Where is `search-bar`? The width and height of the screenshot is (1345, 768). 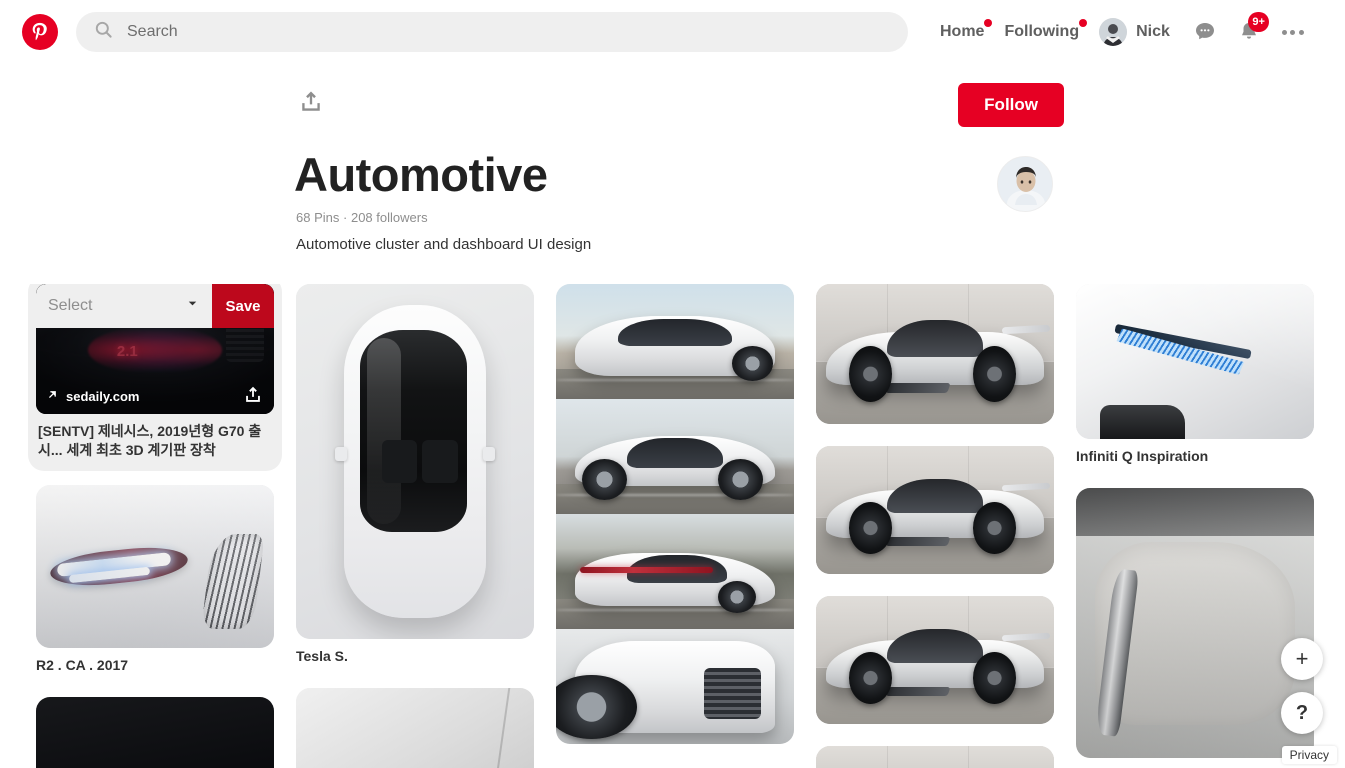
search-bar is located at coordinates (492, 32).